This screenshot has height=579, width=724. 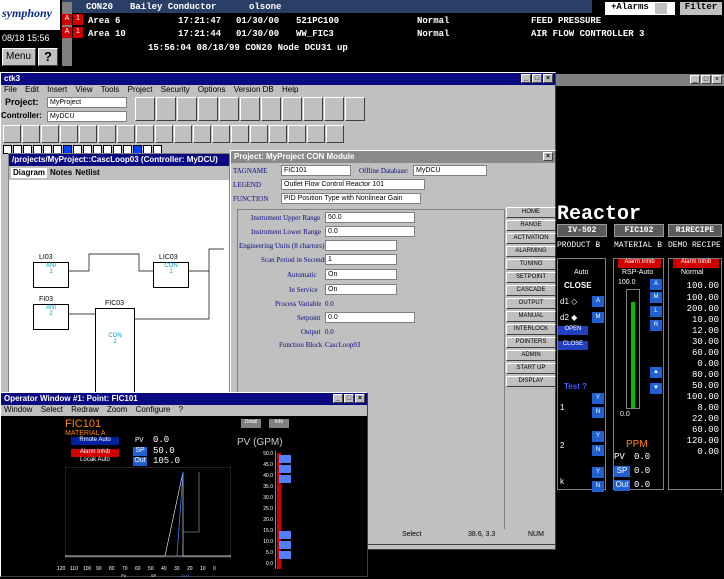 What do you see at coordinates (153, 409) in the screenshot?
I see `menu-configure: Configure` at bounding box center [153, 409].